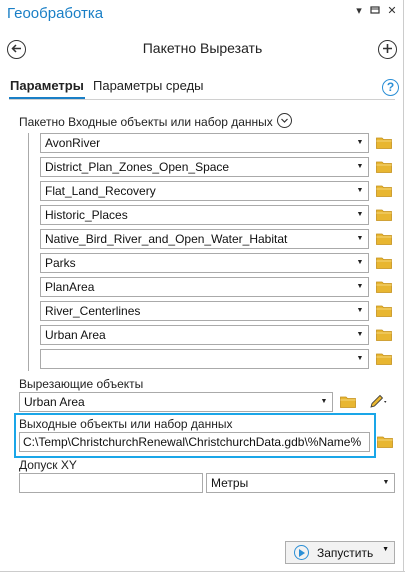  I want to click on batch-input-row: District_Plan_Zones_Open_Space ▼, so click(204, 167).